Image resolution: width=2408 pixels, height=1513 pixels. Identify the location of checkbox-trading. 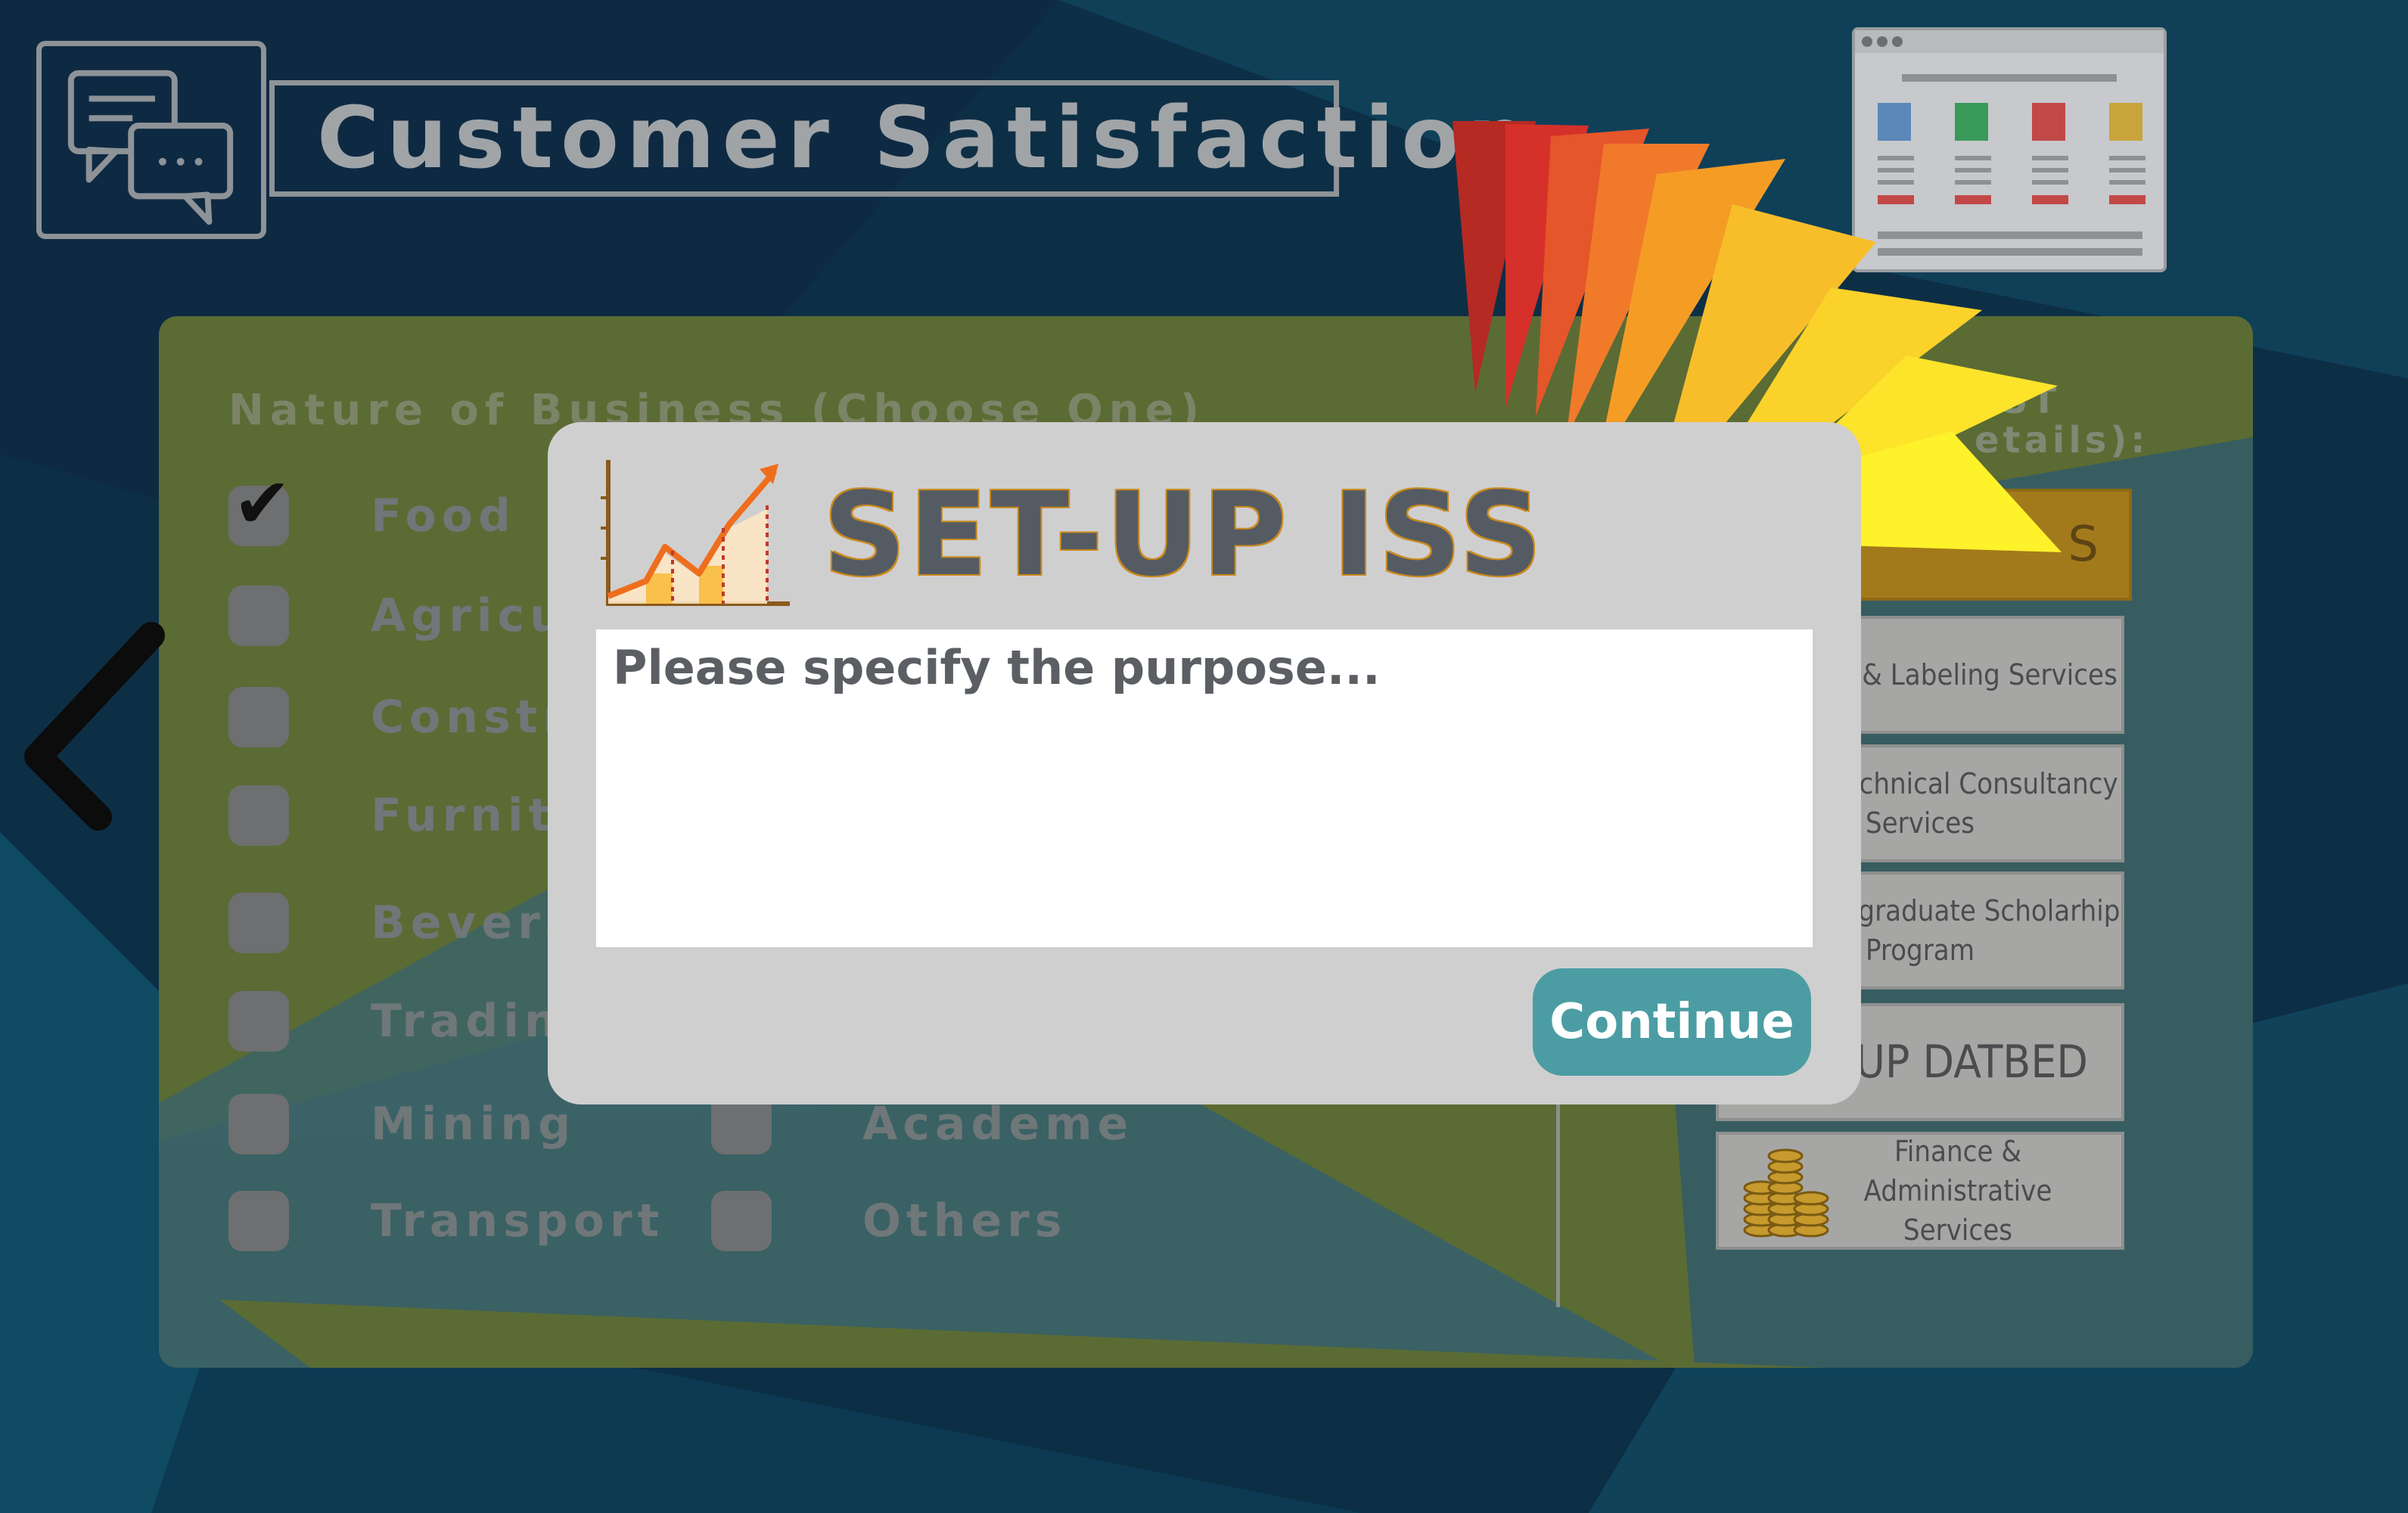
(258, 1021).